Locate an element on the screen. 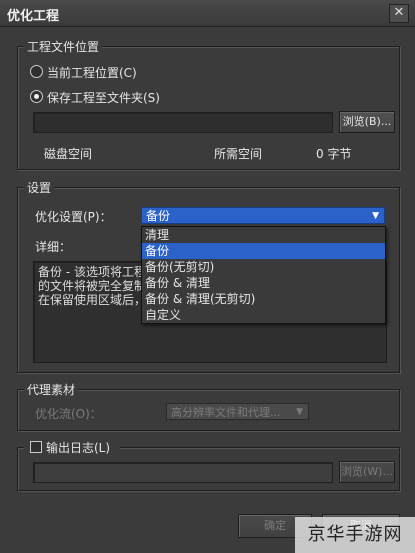 Image resolution: width=415 pixels, height=553 pixels. output-log-checkbox is located at coordinates (36, 447).